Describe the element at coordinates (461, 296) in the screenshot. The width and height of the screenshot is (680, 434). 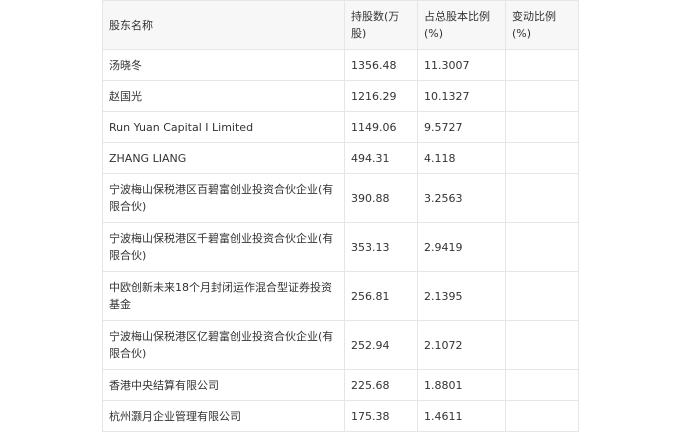
I see `cell-ratio: 2.1395` at that location.